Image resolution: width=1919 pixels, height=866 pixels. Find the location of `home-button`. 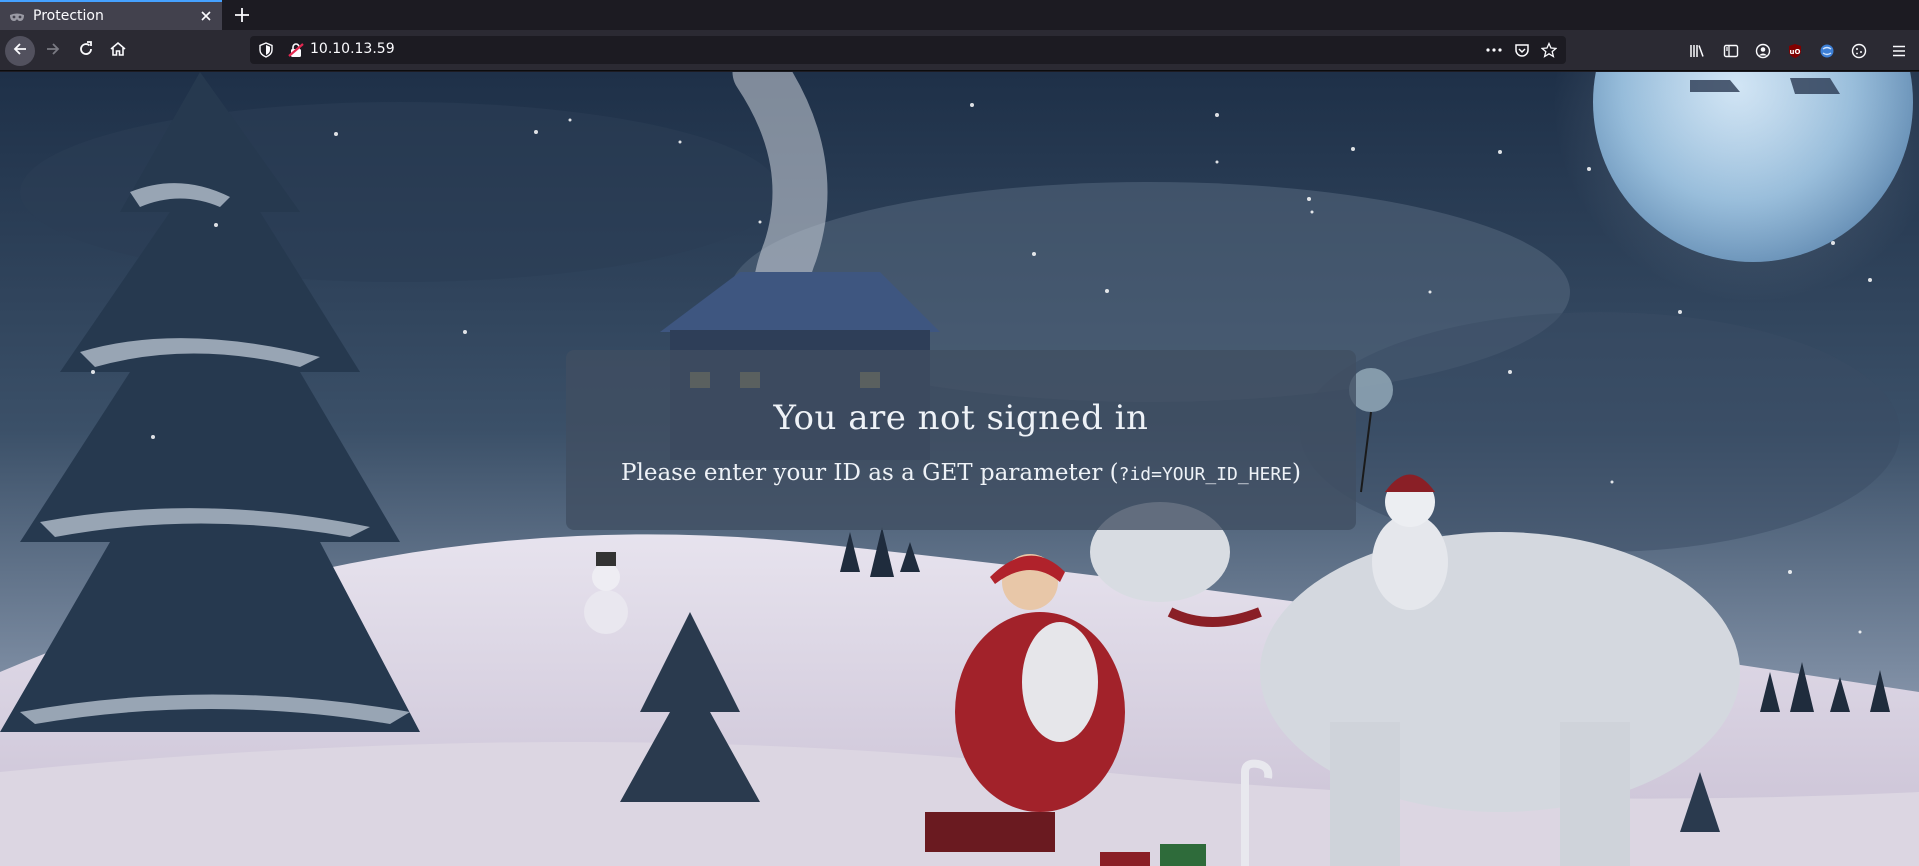

home-button is located at coordinates (118, 51).